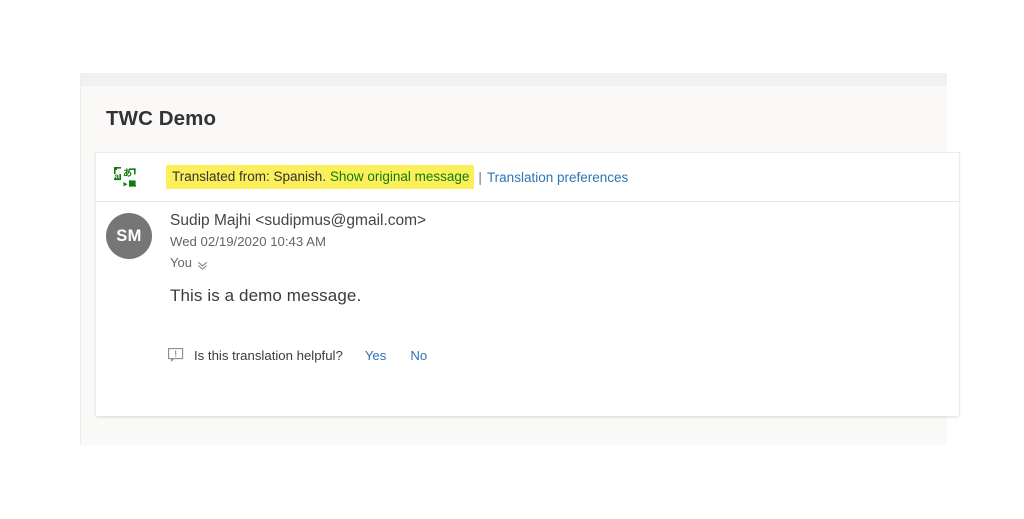 The image size is (1024, 519). Describe the element at coordinates (266, 295) in the screenshot. I see `message-body: This is a demo message.` at that location.